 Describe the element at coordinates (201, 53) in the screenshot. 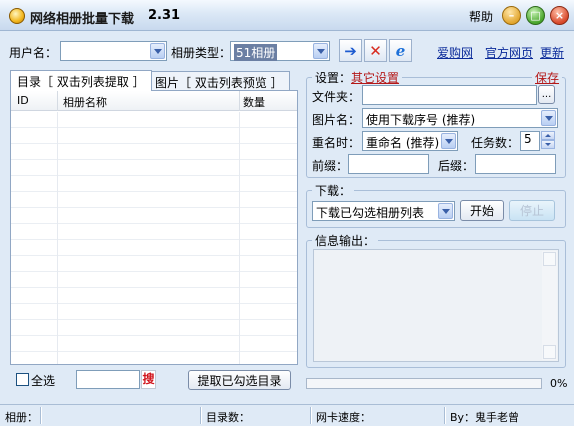

I see `album-type-label: 相册类型：` at that location.